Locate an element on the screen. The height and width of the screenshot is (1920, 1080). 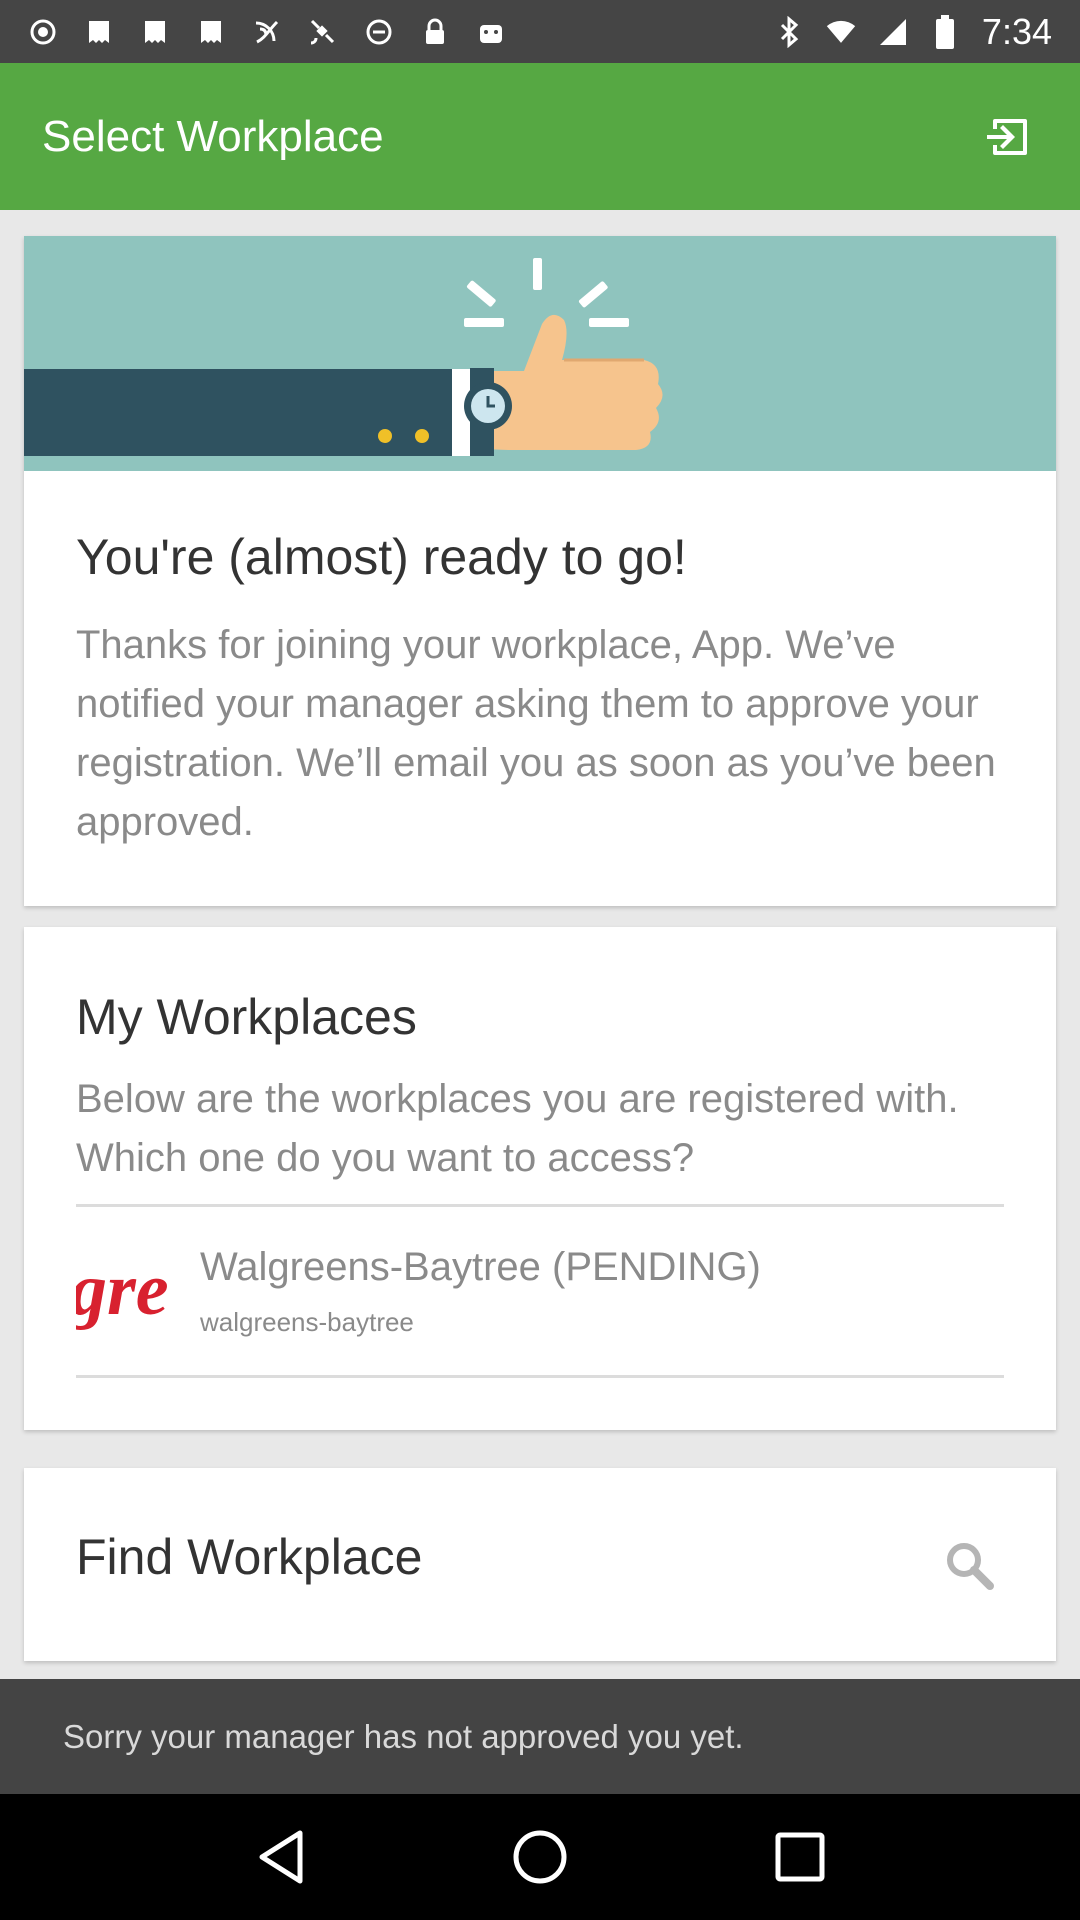
search-button is located at coordinates (970, 1566).